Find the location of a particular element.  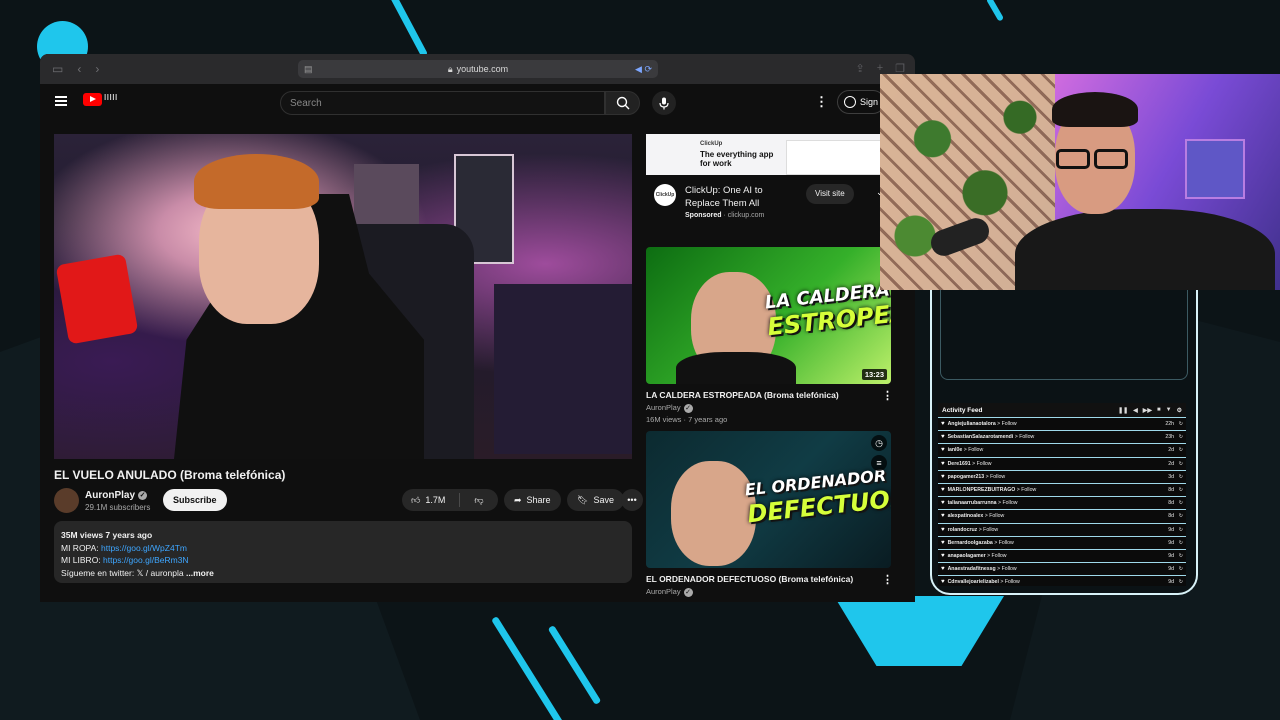

save-button: 🔖︎ Save is located at coordinates (595, 500).